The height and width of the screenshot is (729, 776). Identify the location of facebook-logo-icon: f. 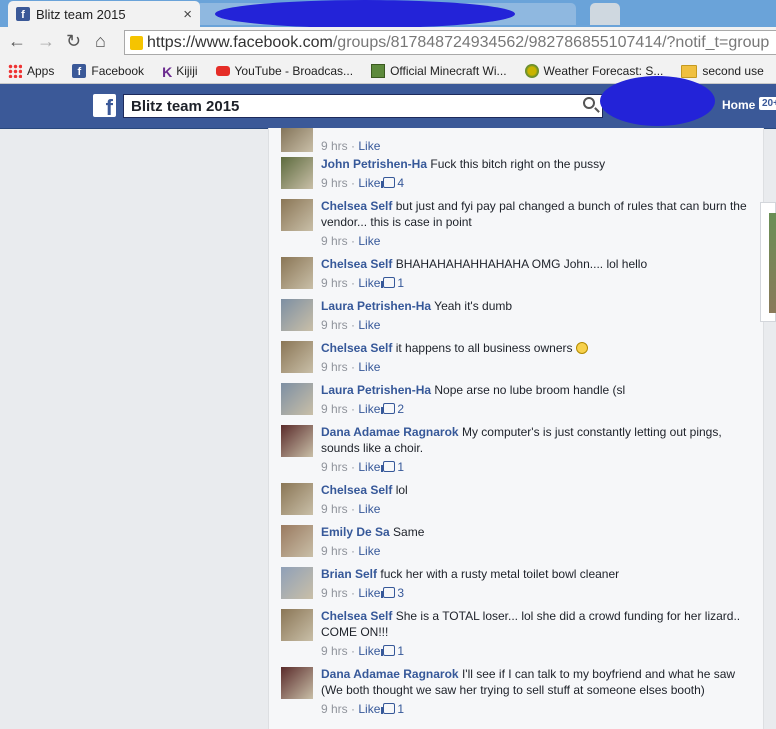
(104, 105).